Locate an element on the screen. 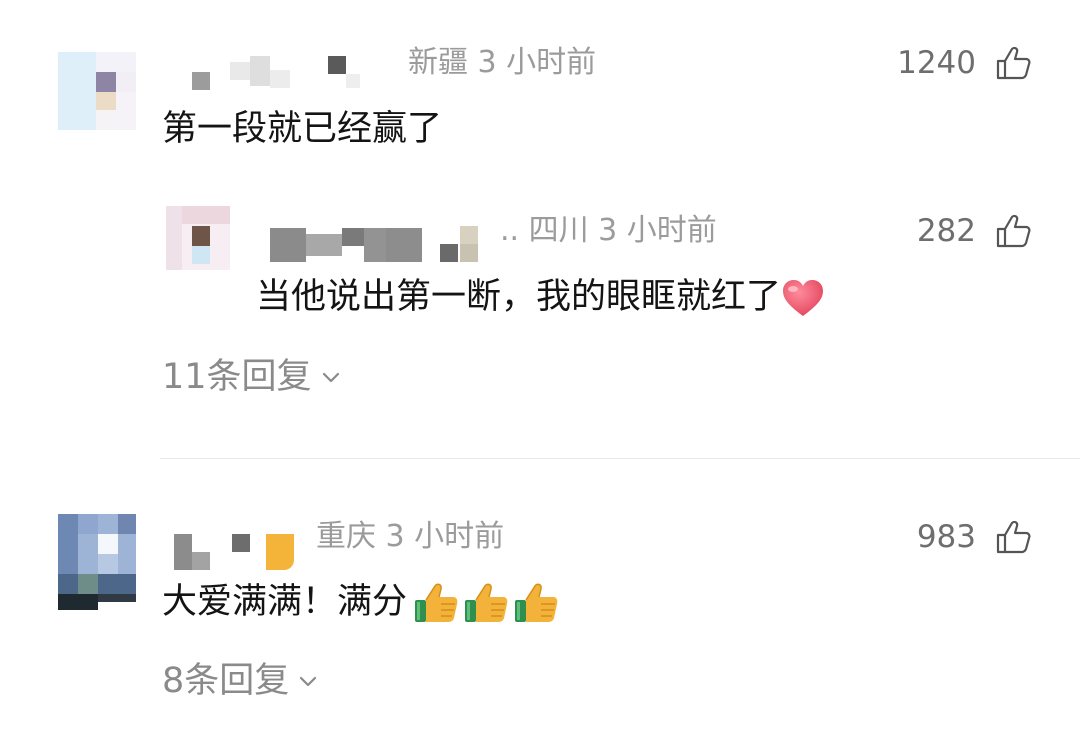 This screenshot has width=1080, height=756. view-replies-button: 8条回复 is located at coordinates (239, 681).